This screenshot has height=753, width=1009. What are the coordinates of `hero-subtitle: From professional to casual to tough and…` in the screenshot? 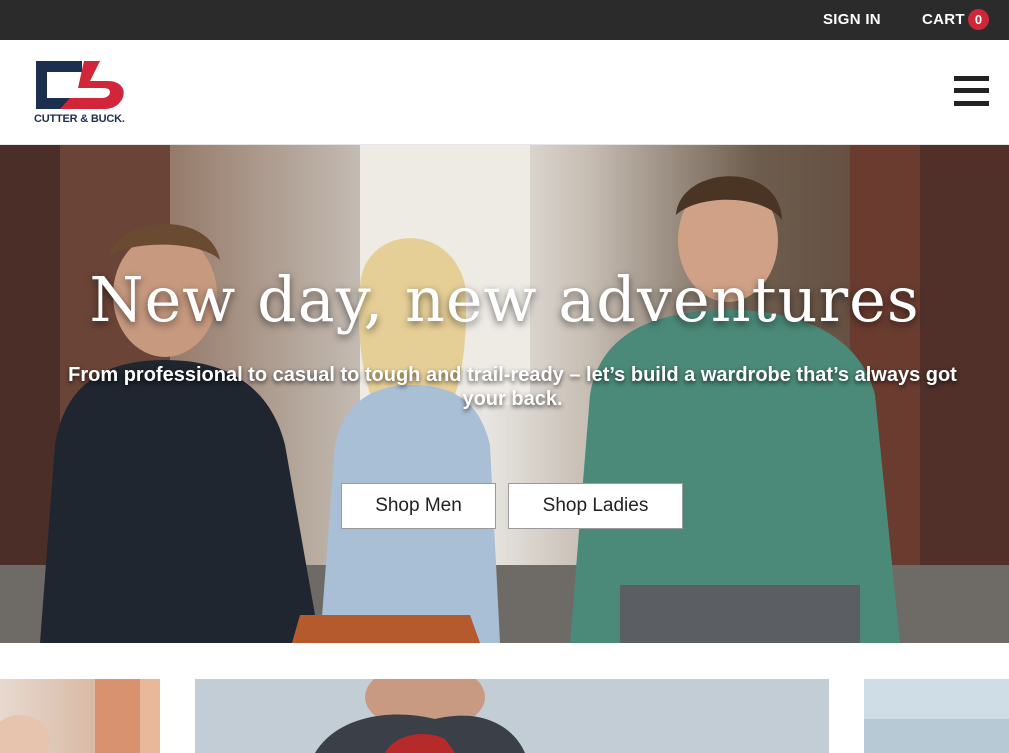 It's located at (512, 387).